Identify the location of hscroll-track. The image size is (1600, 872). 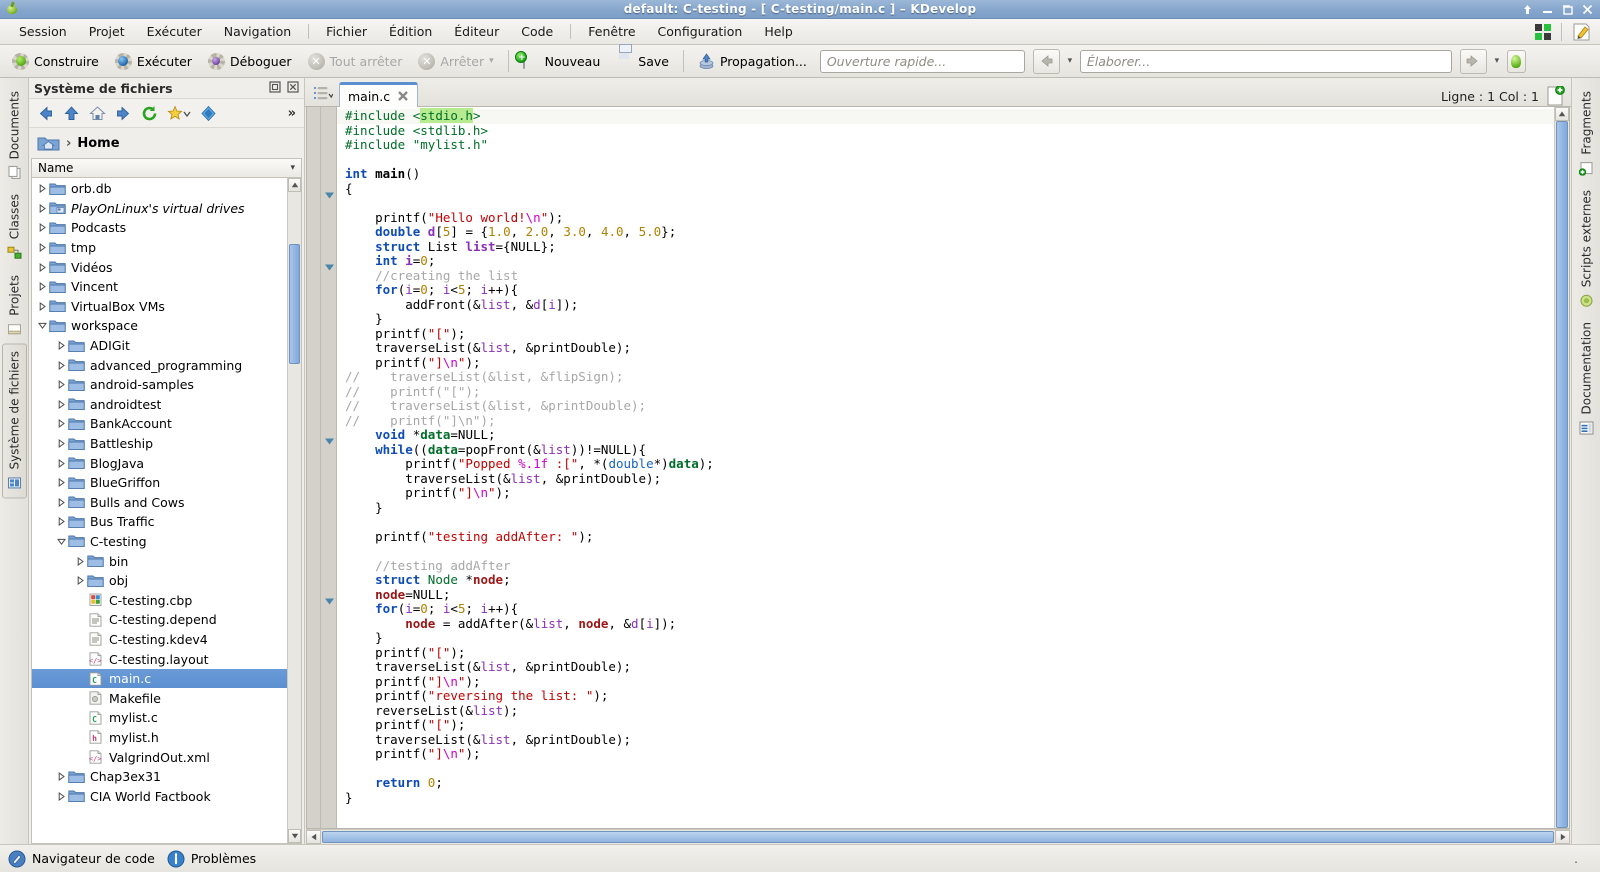
(938, 837).